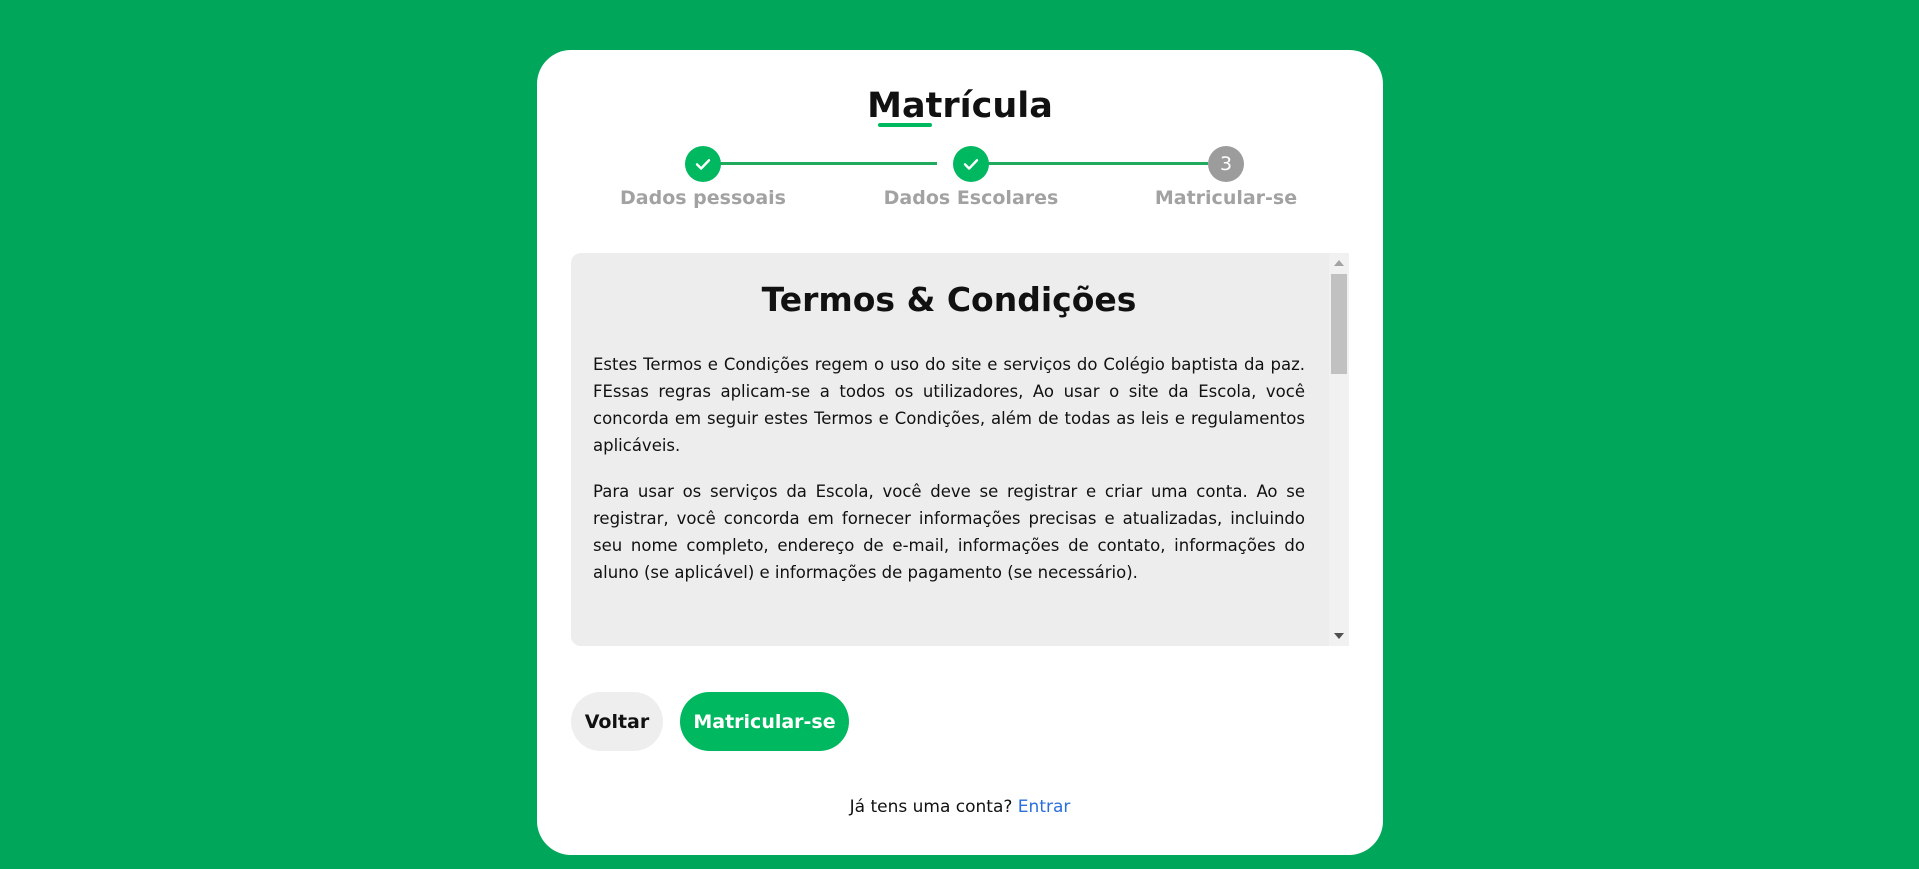 Image resolution: width=1919 pixels, height=869 pixels. What do you see at coordinates (1339, 636) in the screenshot?
I see `scroll-down-arrow-icon` at bounding box center [1339, 636].